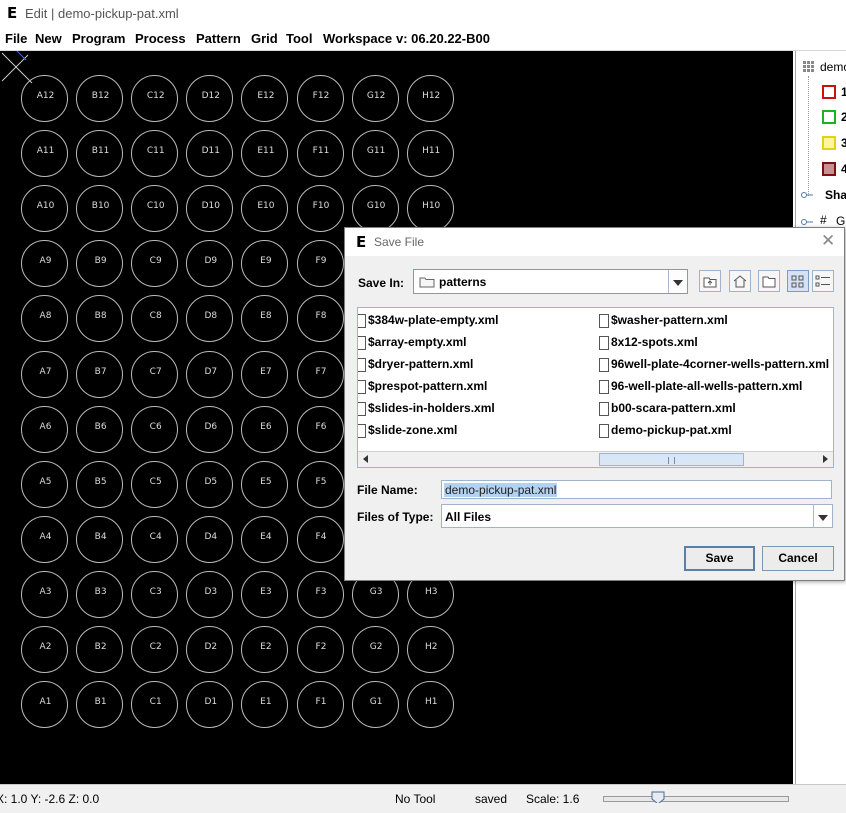 The height and width of the screenshot is (813, 846). I want to click on well-D5: D5, so click(210, 484).